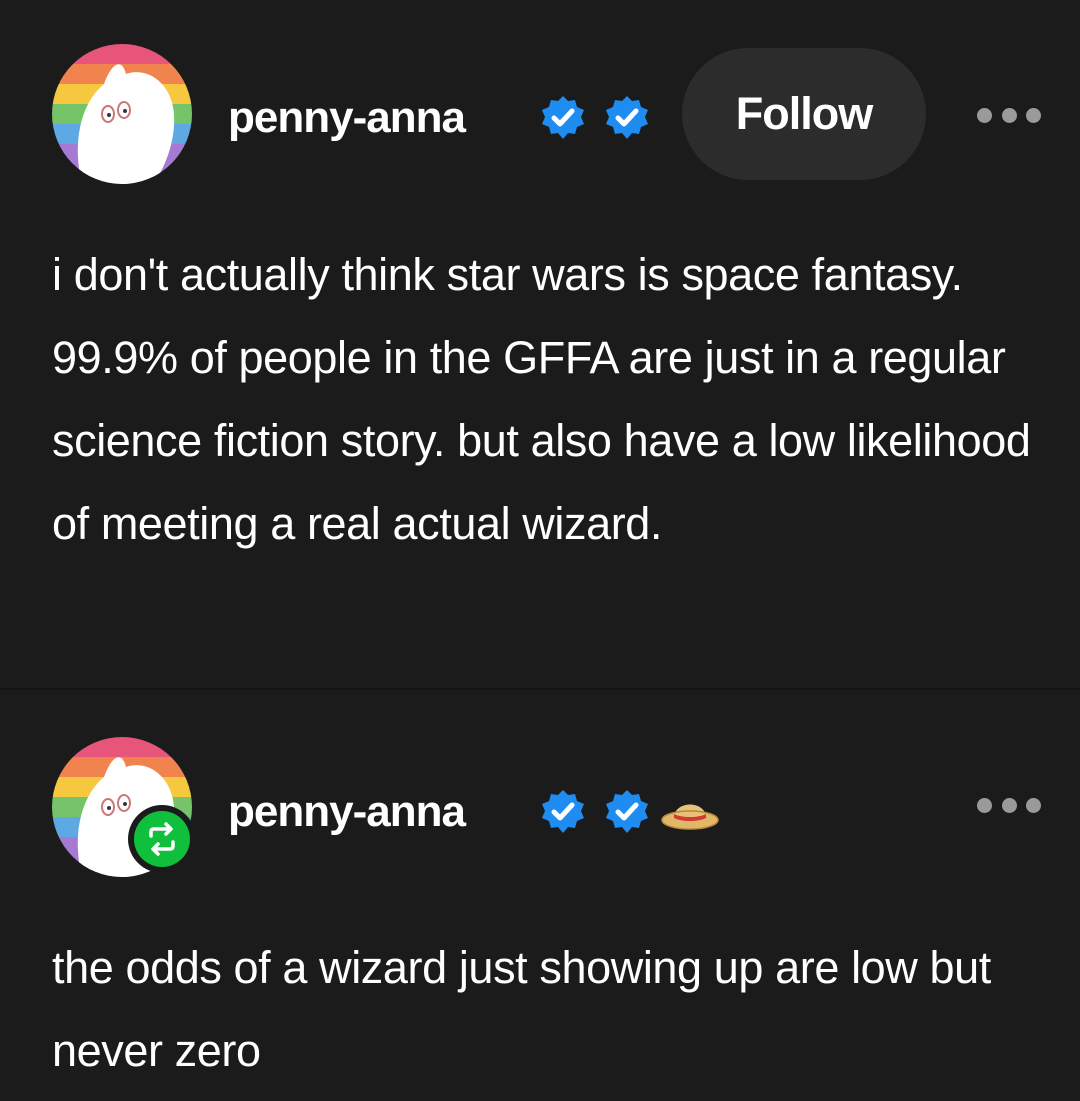  Describe the element at coordinates (690, 810) in the screenshot. I see `straw-hat-icon` at that location.